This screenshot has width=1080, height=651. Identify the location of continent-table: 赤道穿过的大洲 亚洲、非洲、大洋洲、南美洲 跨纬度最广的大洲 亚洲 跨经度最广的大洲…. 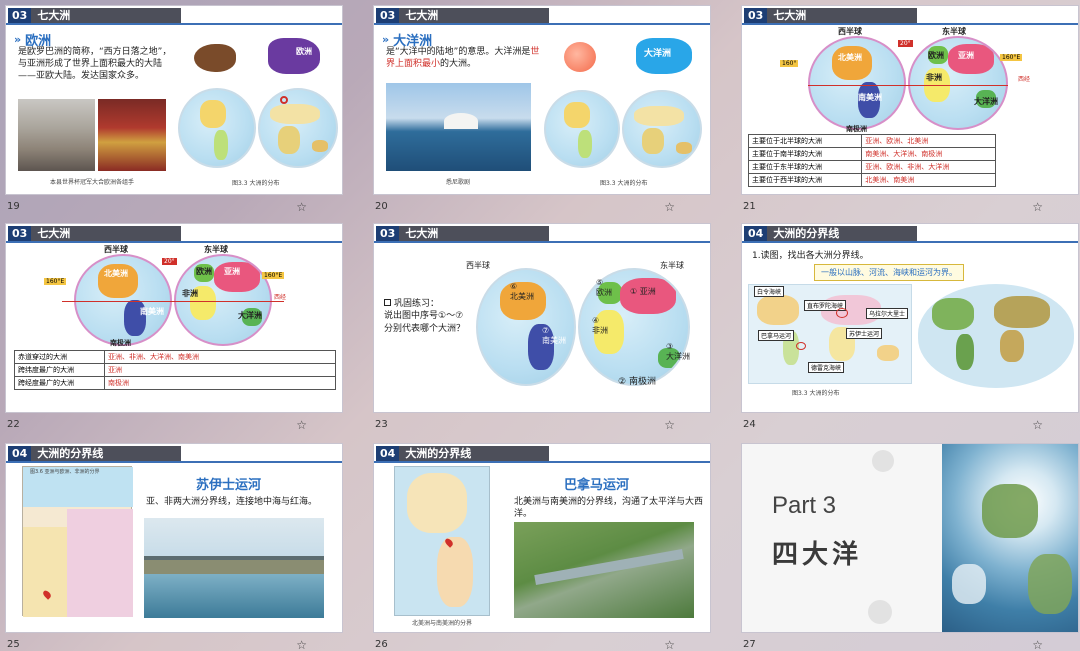
(175, 370).